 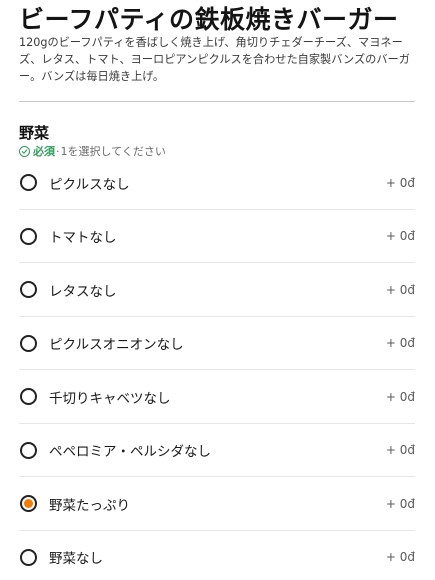 I want to click on option-label: ペペロミア・ペルシダなし, so click(x=130, y=452).